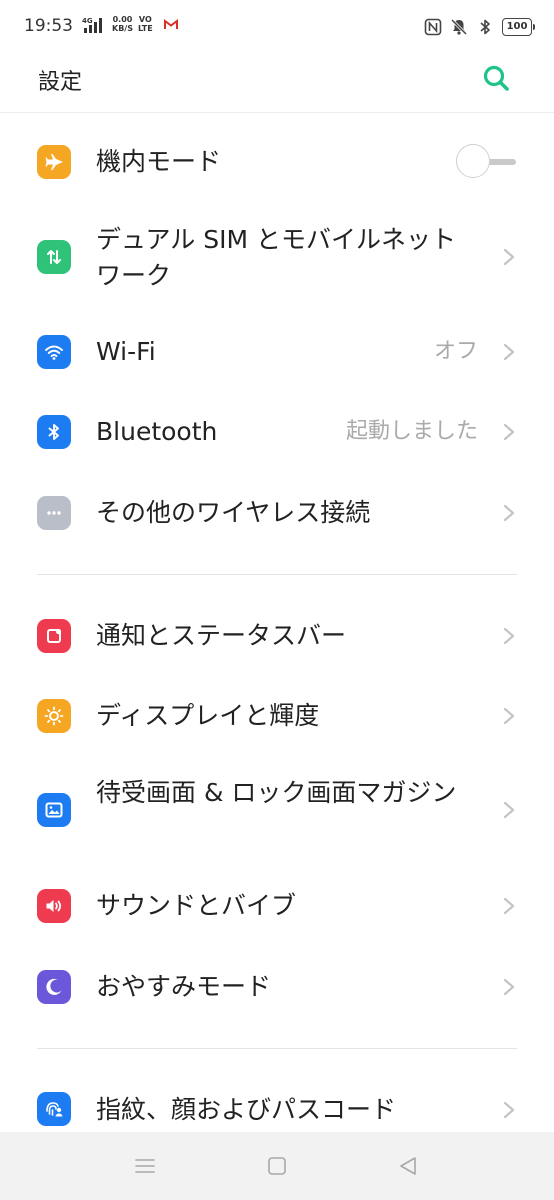 Image resolution: width=554 pixels, height=1200 pixels. I want to click on settings-item-label: その他のワイヤレス接続, so click(233, 512).